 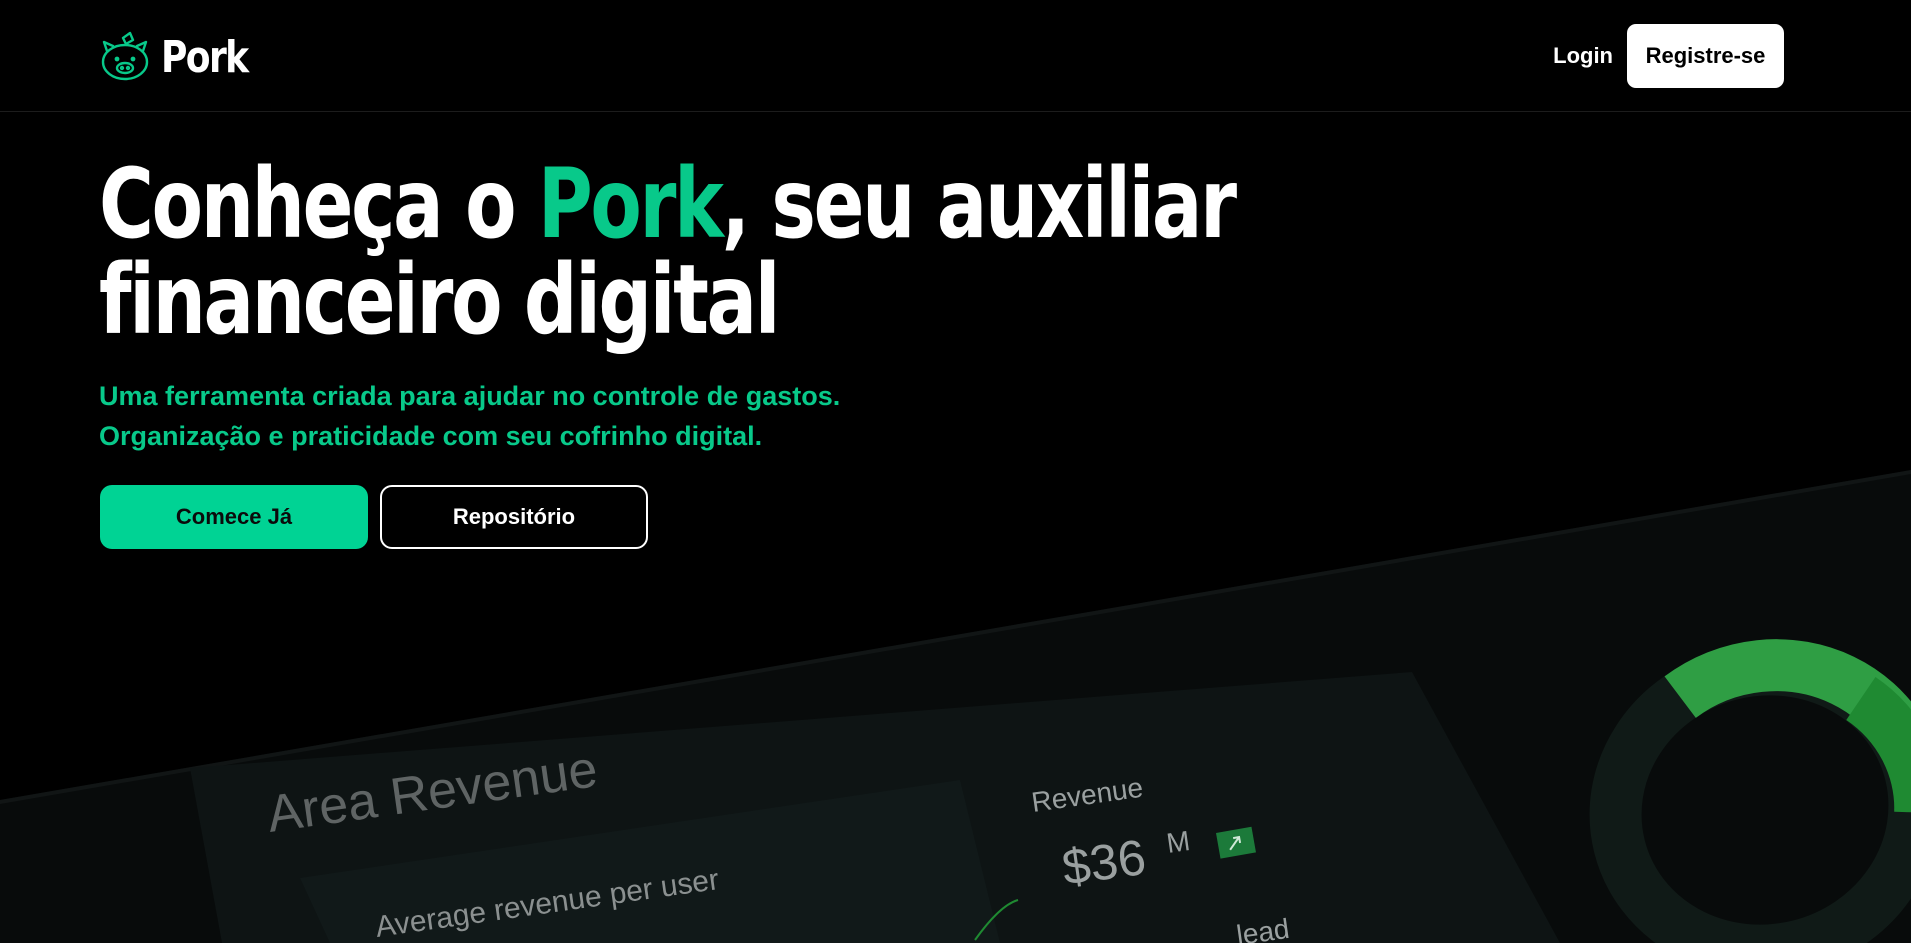 I want to click on revenue-unit: M, so click(x=1178, y=842).